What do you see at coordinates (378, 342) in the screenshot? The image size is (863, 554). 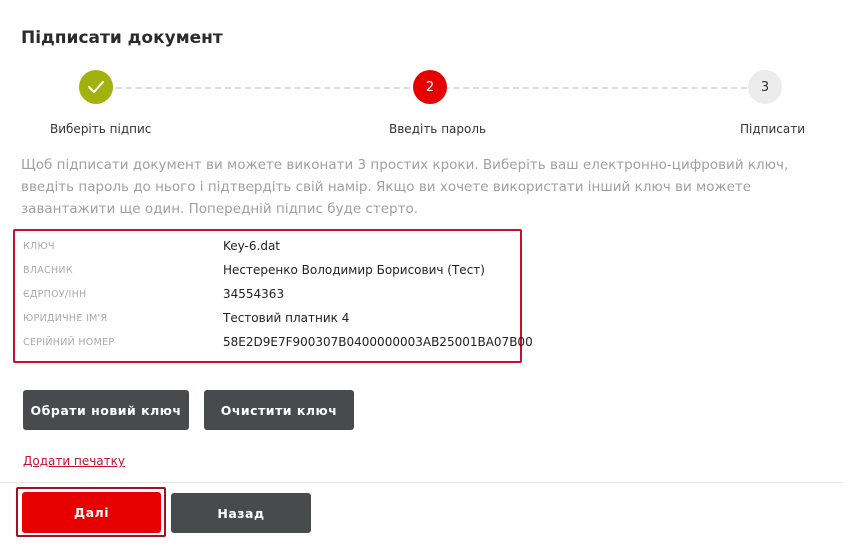 I see `info-value: 58E2D9E7F900307B0400000003AB25001BA07B00` at bounding box center [378, 342].